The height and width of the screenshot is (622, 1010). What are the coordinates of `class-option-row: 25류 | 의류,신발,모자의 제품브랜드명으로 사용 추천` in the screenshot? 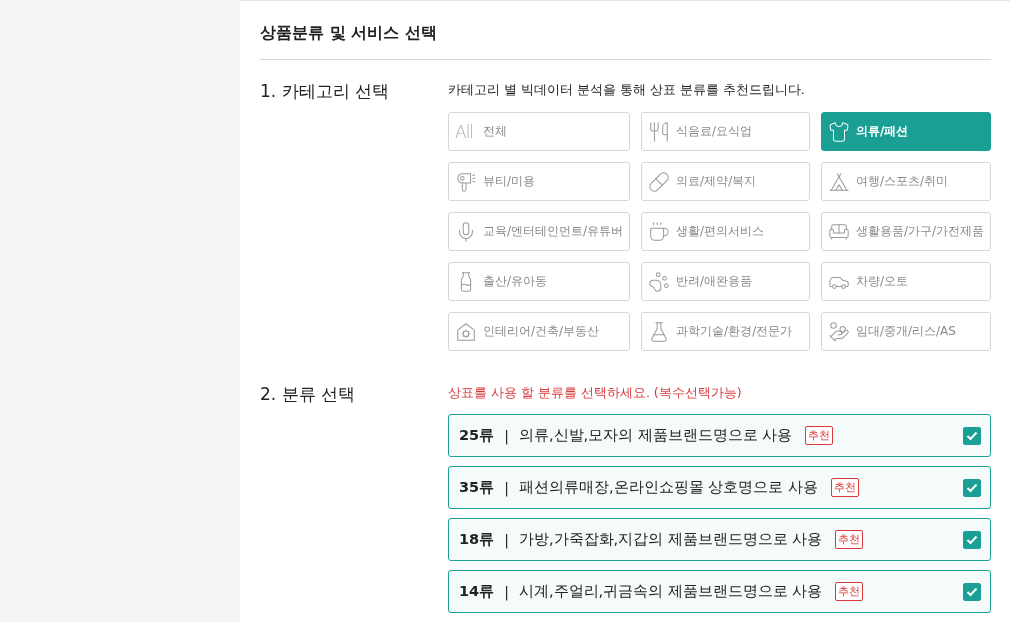 It's located at (719, 435).